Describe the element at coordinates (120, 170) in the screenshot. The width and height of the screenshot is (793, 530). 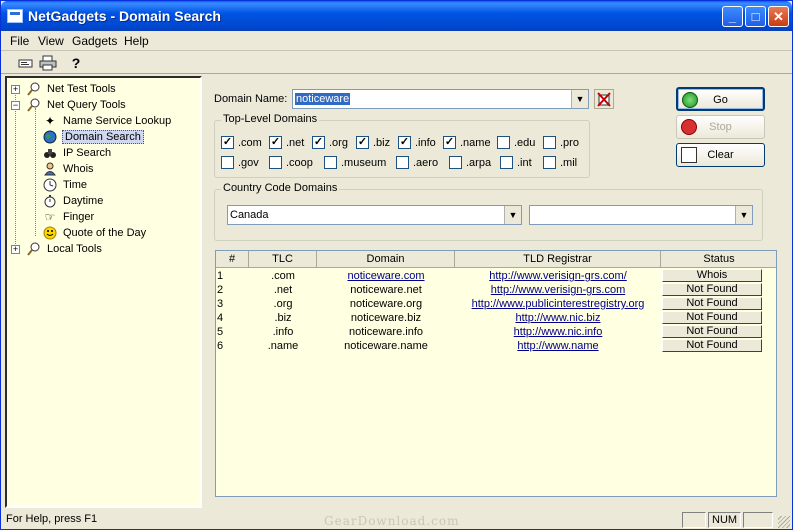
I see `tree-item-whois: Whois` at that location.